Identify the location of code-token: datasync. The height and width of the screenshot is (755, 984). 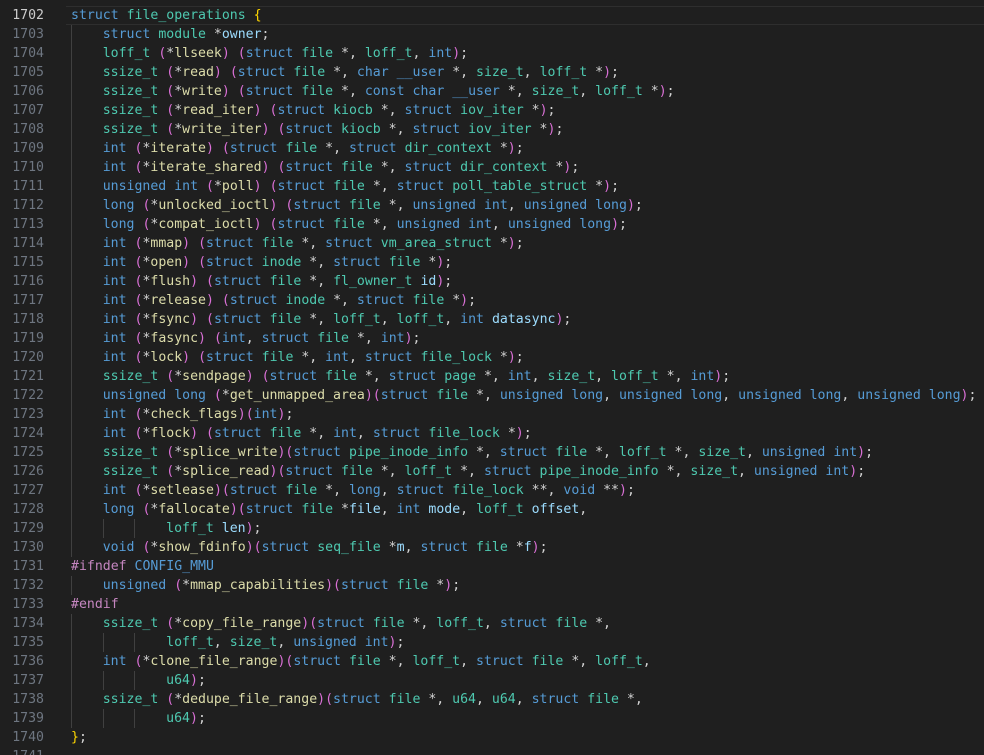
(523, 319).